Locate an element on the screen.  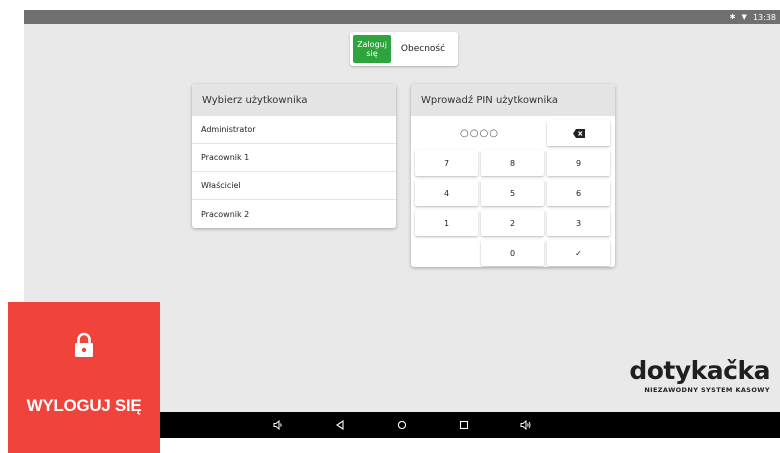
attendance-mode-label: Obecność is located at coordinates (423, 49).